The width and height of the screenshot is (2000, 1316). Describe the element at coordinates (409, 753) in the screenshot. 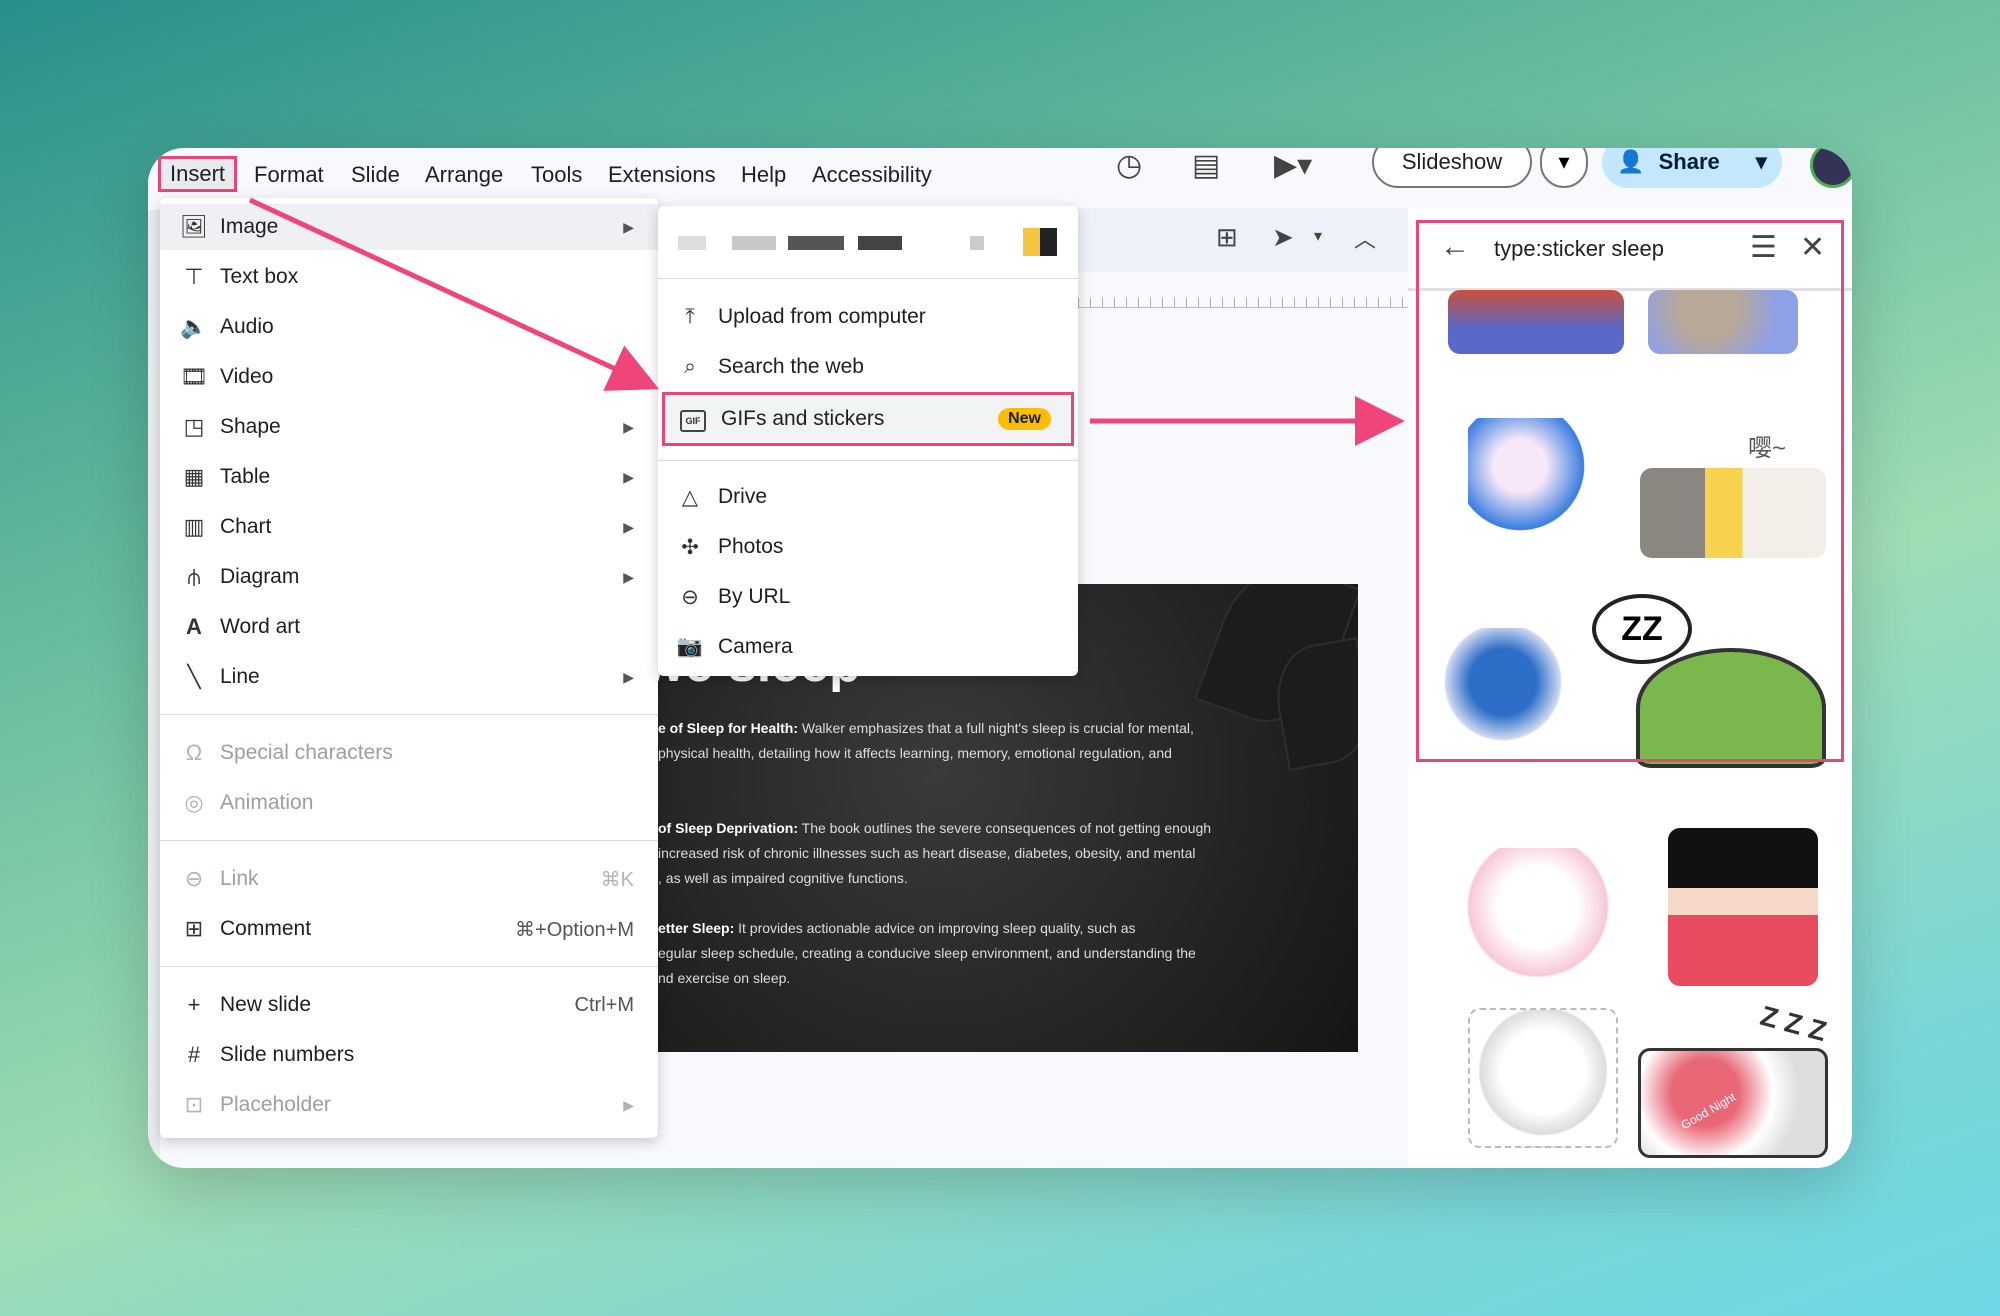

I see `menu-item-special-characters: Ω Special characters` at that location.